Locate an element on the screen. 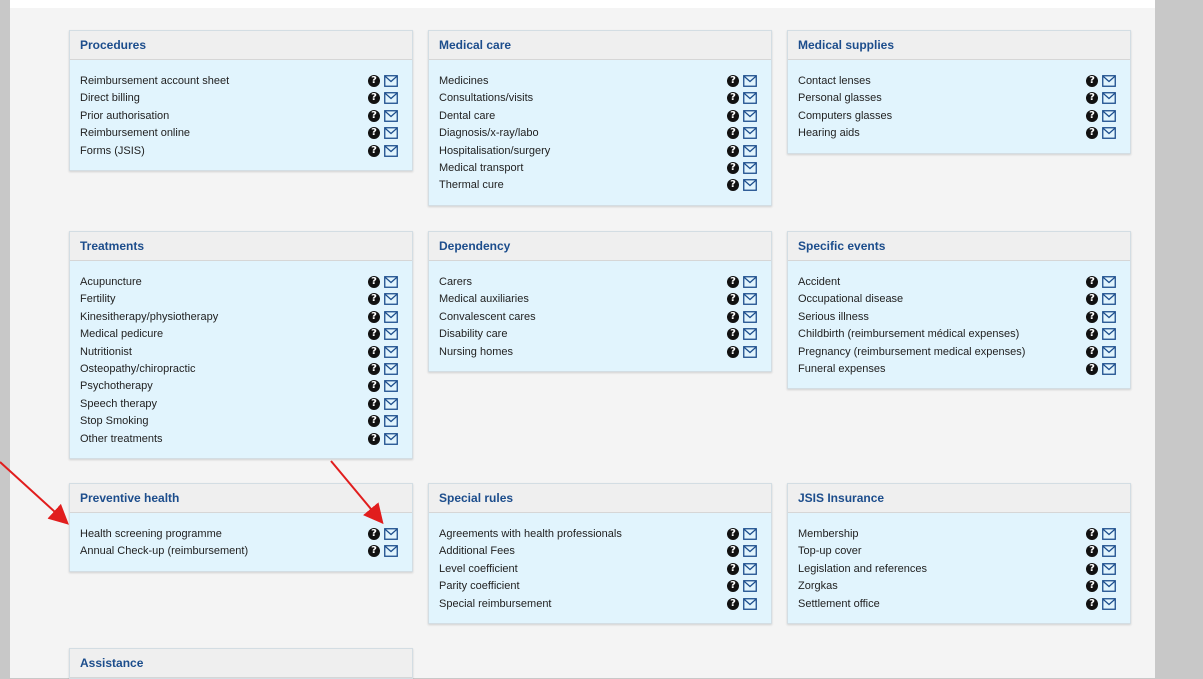  item-link: Membership is located at coordinates (828, 534).